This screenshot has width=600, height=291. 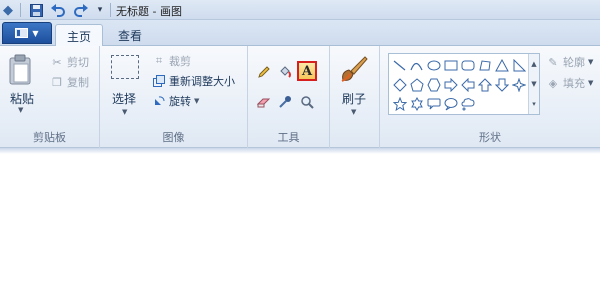 I want to click on crop-button: ⌗ 裁剪, so click(x=171, y=61).